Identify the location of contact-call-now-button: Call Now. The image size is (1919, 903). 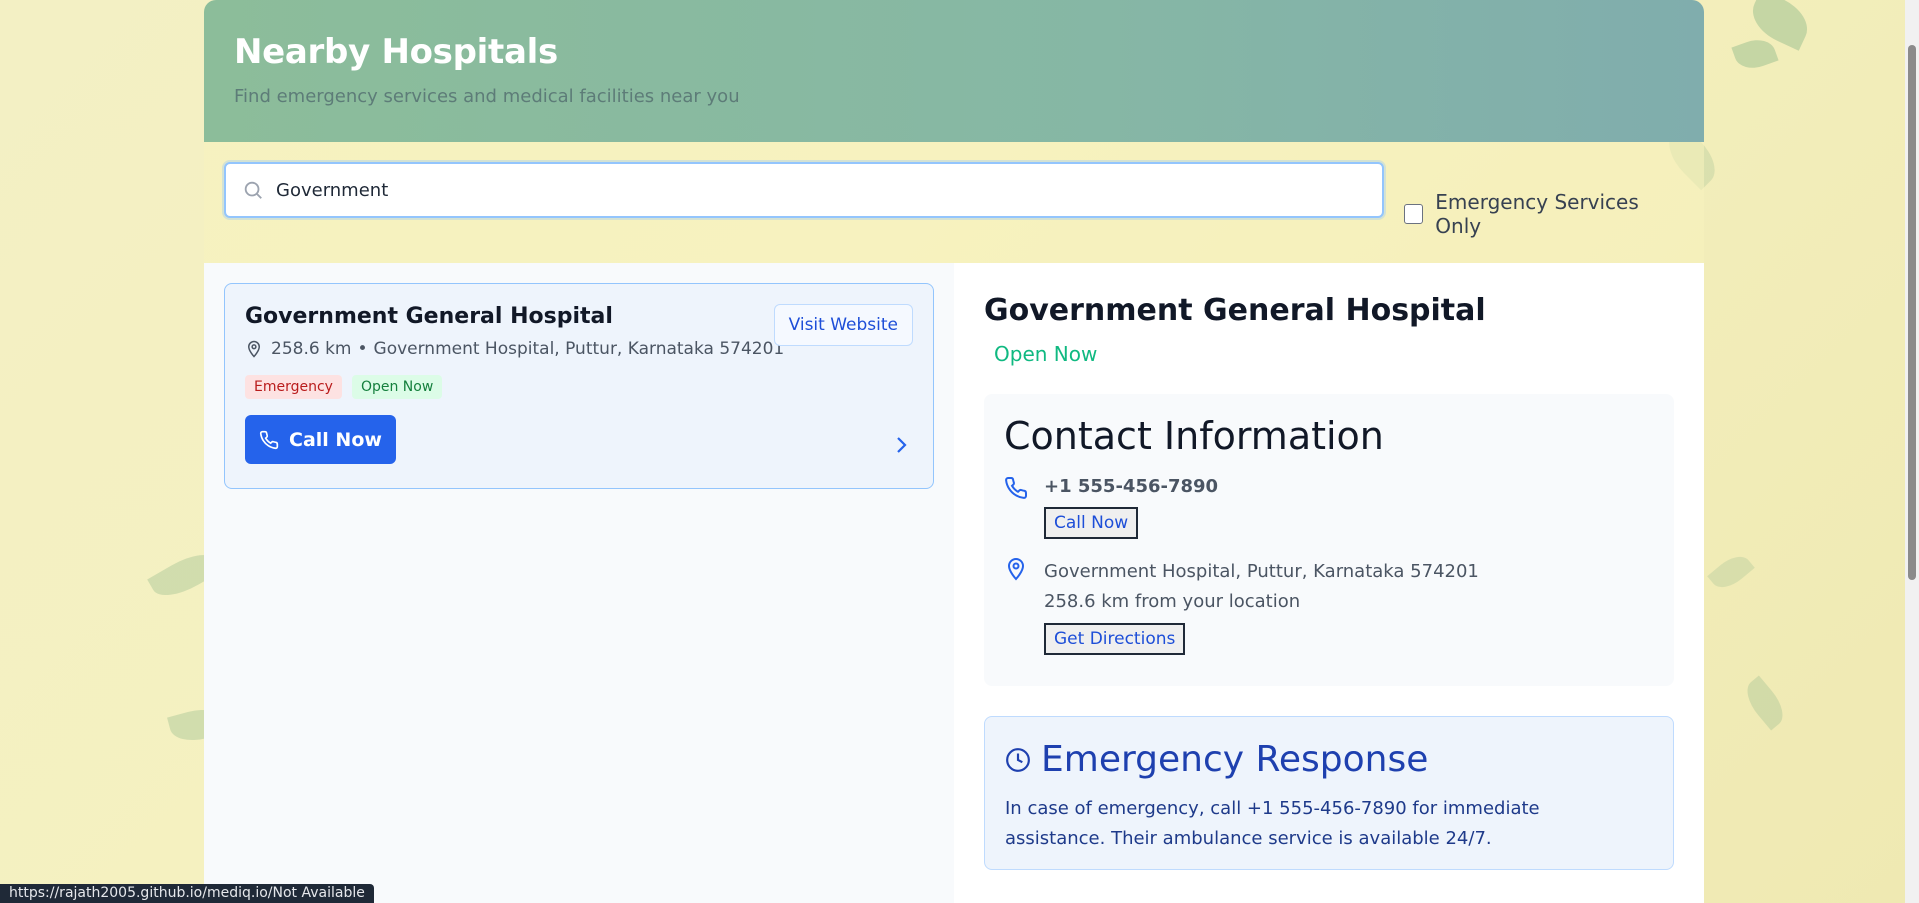
(1091, 523).